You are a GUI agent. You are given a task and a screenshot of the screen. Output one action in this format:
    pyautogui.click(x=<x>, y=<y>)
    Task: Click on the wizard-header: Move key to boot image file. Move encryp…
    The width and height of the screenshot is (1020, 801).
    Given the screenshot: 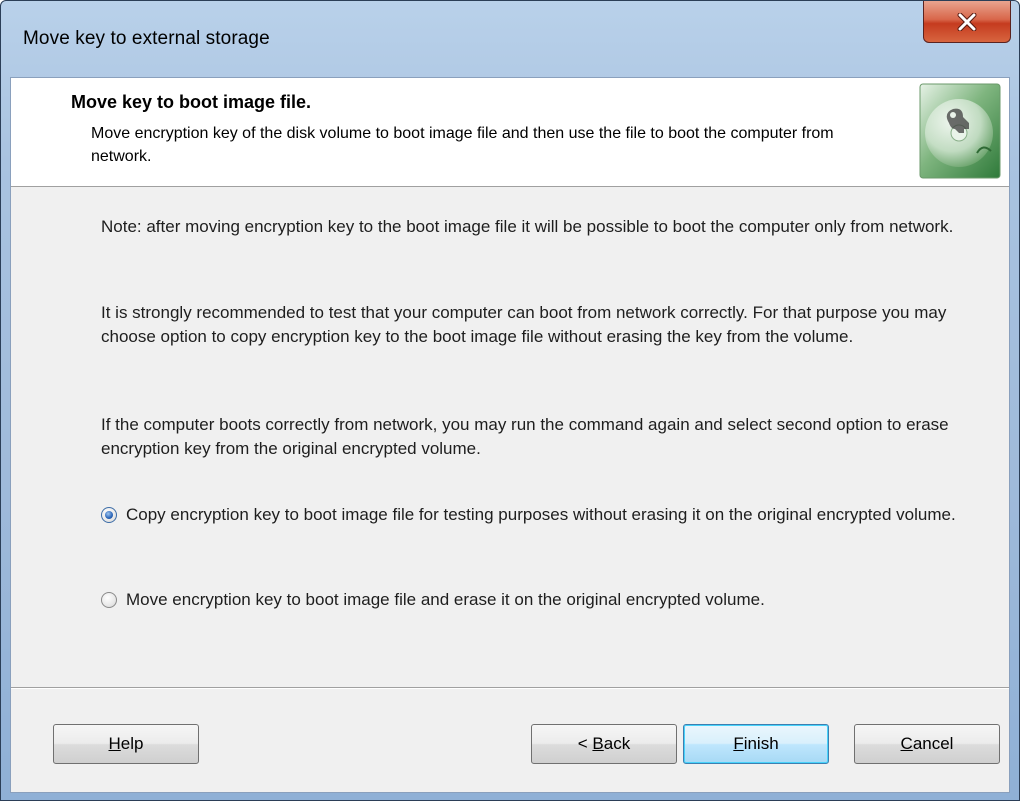 What is the action you would take?
    pyautogui.click(x=510, y=132)
    